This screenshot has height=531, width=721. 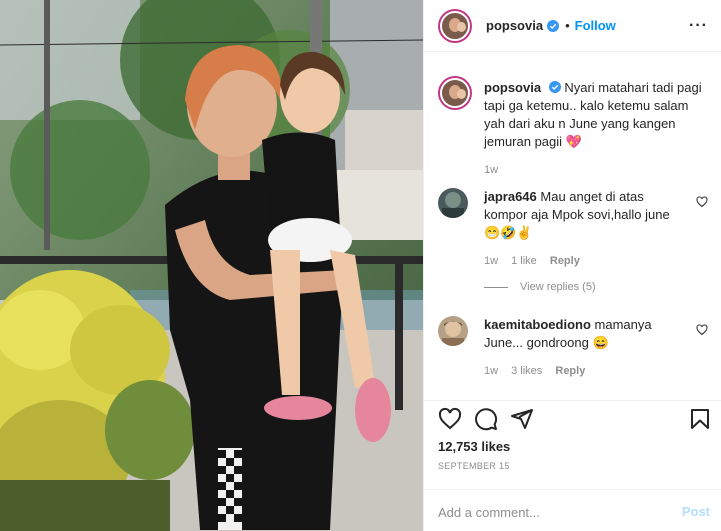 What do you see at coordinates (548, 512) in the screenshot?
I see `comment-input` at bounding box center [548, 512].